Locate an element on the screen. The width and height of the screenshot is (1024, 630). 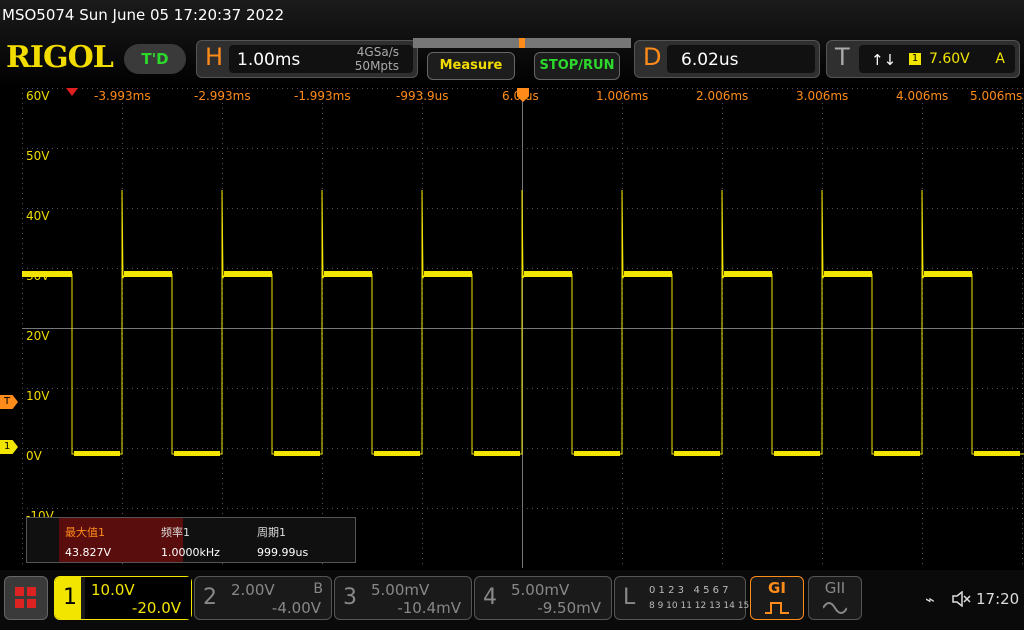
logic-channels-row-2: 8 9 10 11 12 13 14 15 is located at coordinates (699, 606).